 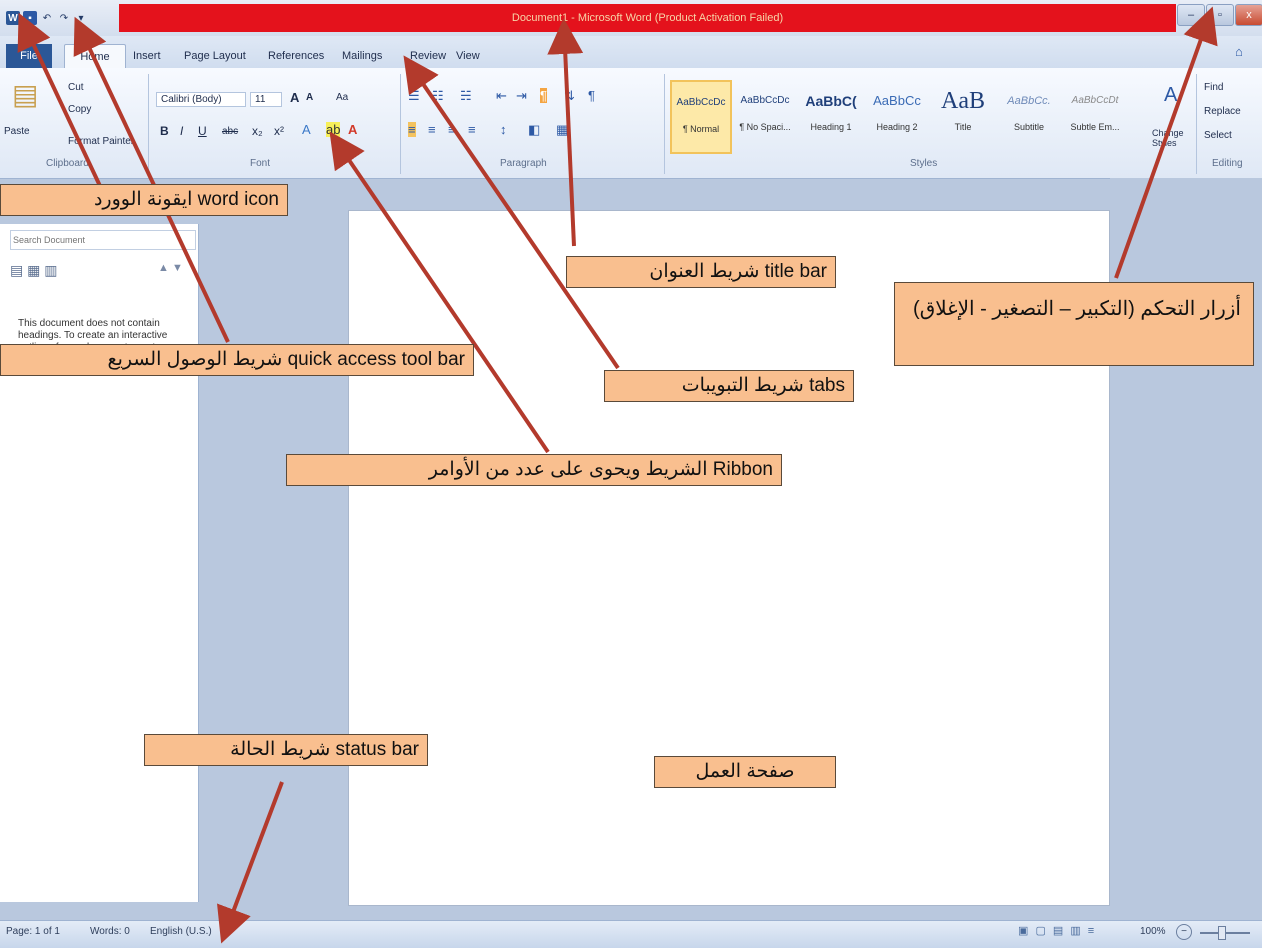 I want to click on zoom-slider-thumb, so click(x=1222, y=933).